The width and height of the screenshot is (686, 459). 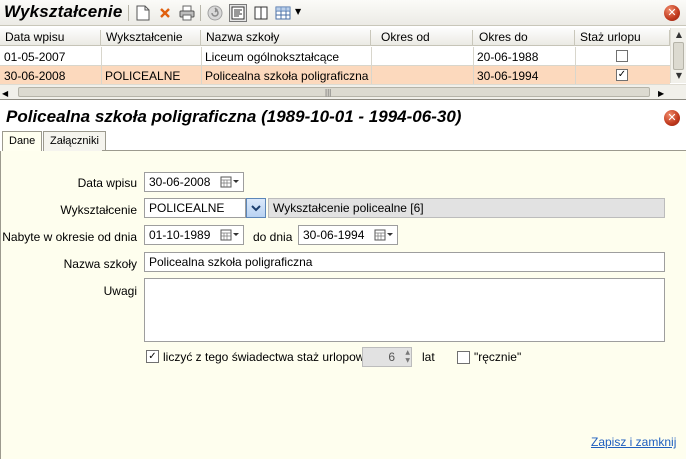 What do you see at coordinates (497, 357) in the screenshot?
I see `recznie-label: "ręcznie"` at bounding box center [497, 357].